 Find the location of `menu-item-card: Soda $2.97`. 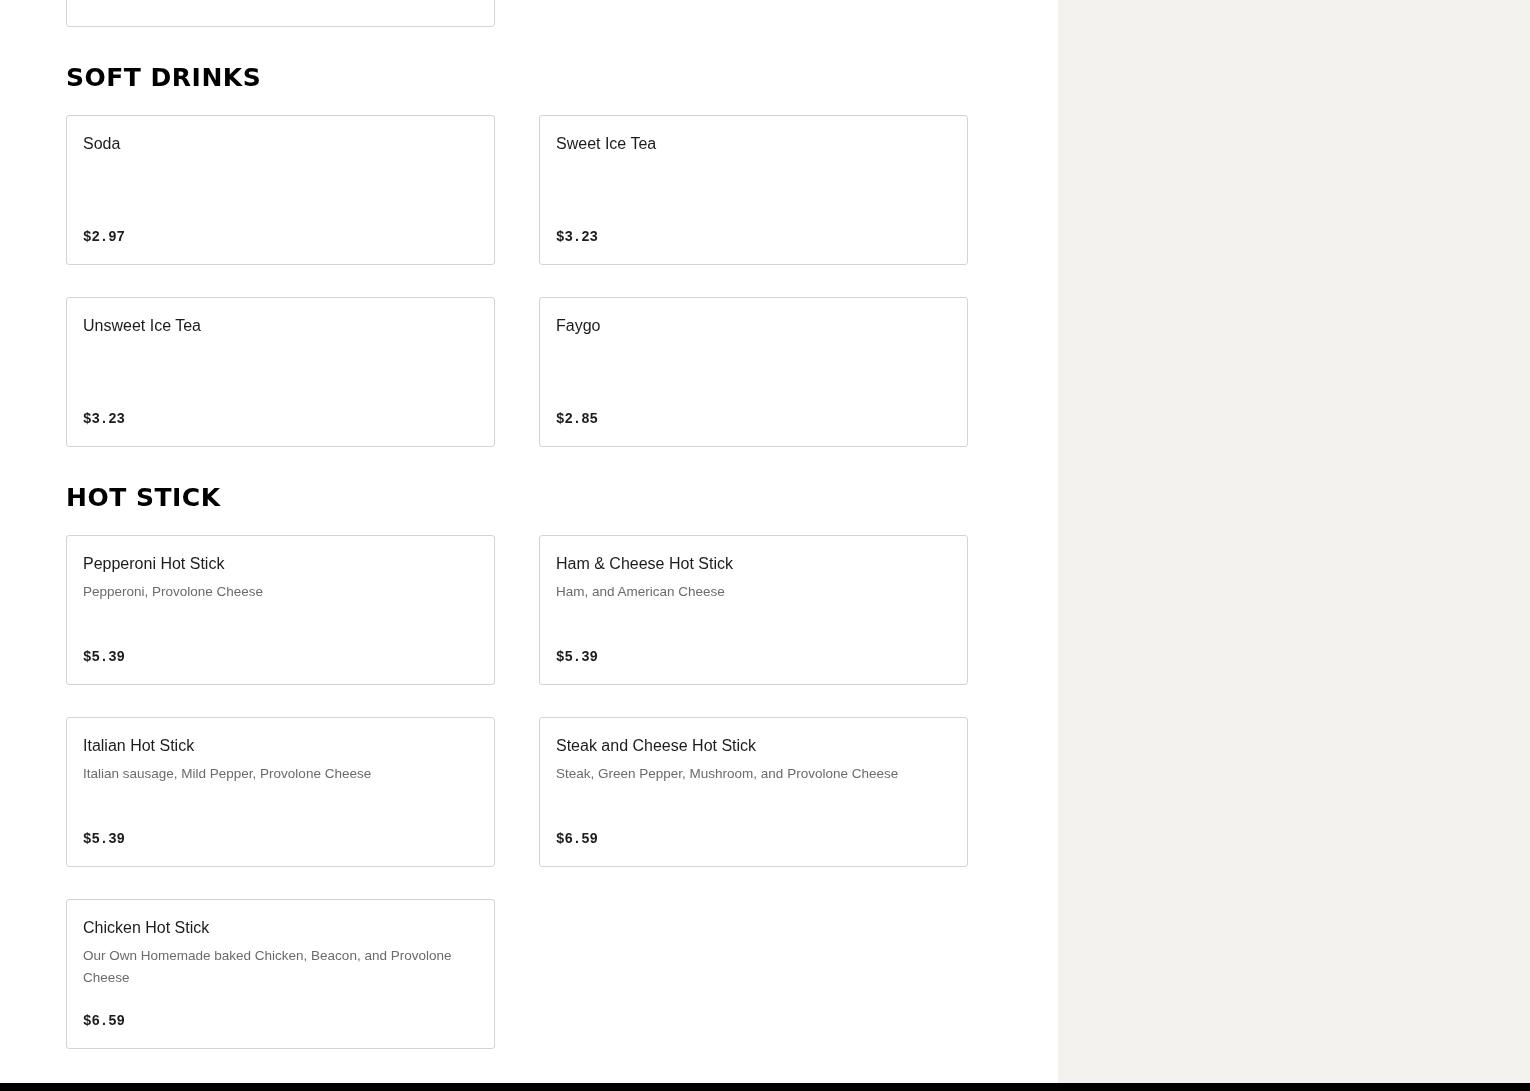

menu-item-card: Soda $2.97 is located at coordinates (280, 190).